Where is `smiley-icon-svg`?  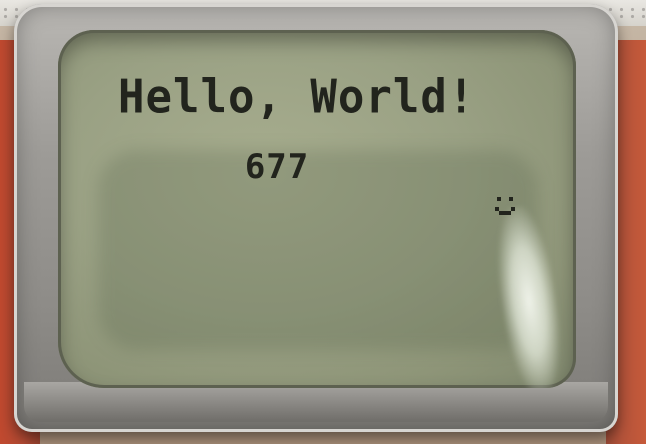
smiley-icon-svg is located at coordinates (505, 205).